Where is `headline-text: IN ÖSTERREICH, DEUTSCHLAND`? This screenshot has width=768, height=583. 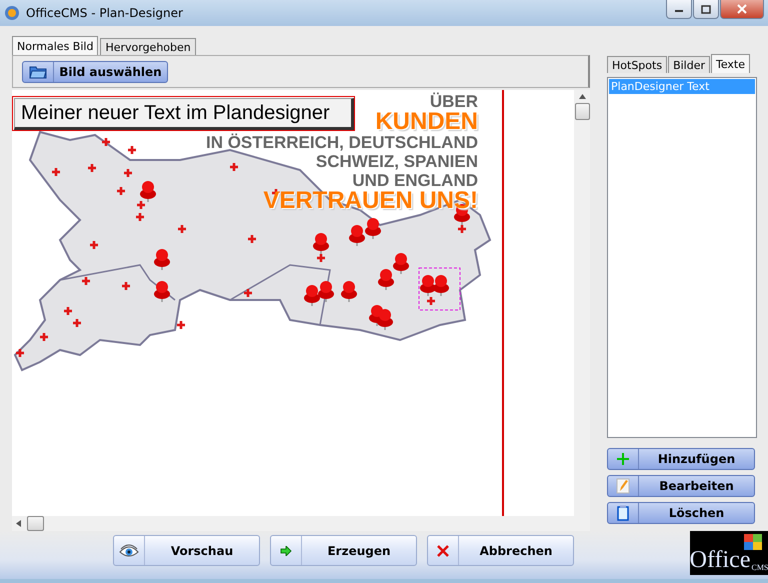 headline-text: IN ÖSTERREICH, DEUTSCHLAND is located at coordinates (342, 142).